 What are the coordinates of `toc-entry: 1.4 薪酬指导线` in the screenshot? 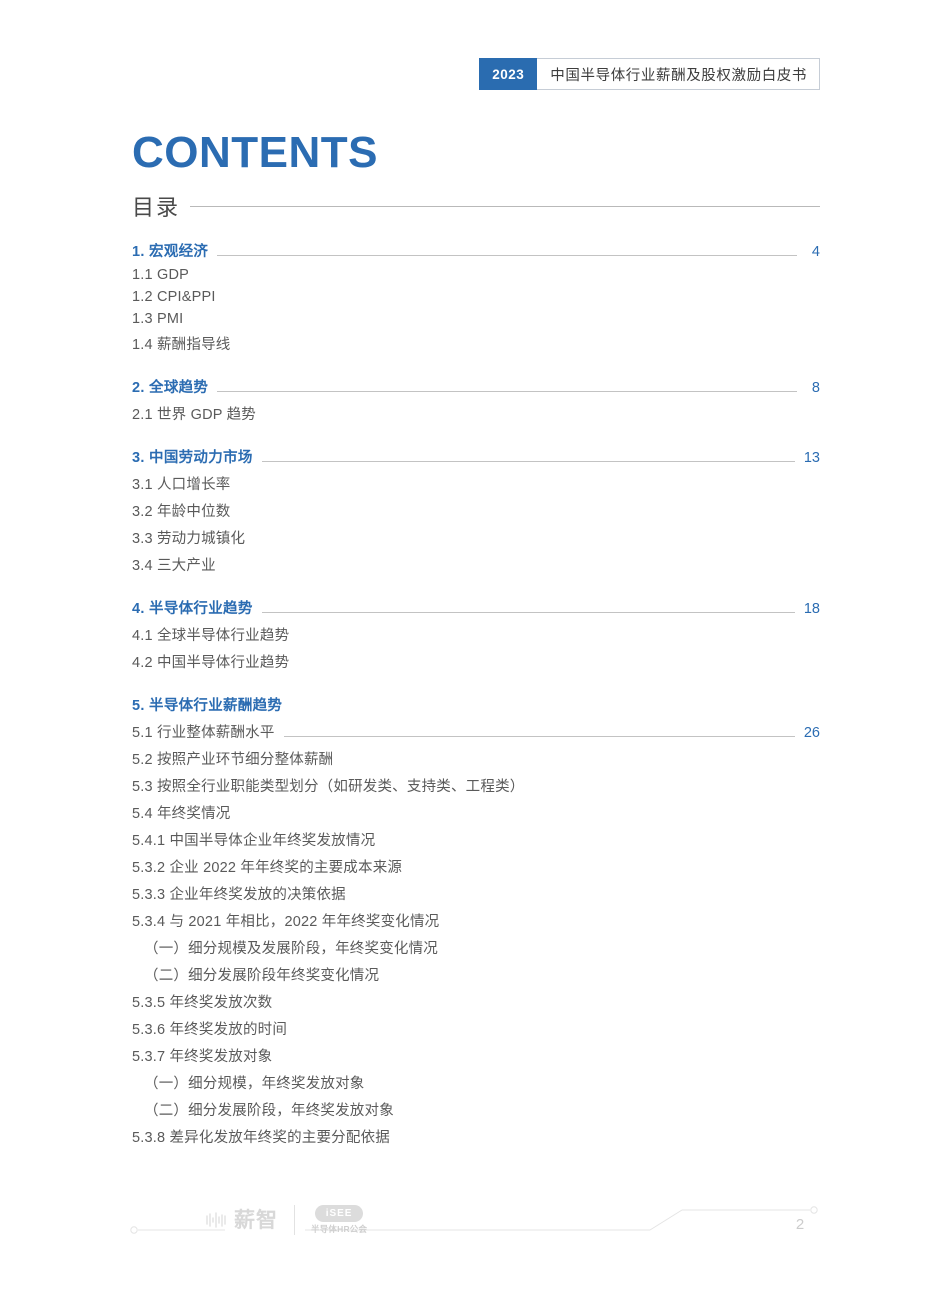 It's located at (476, 343).